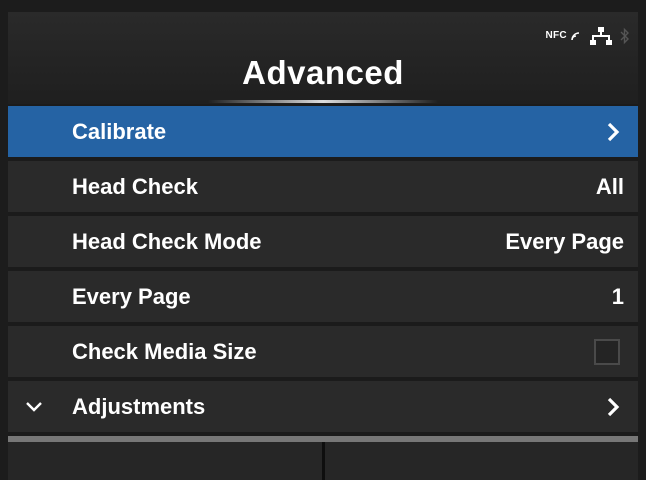 The height and width of the screenshot is (480, 646). I want to click on softkey-left, so click(166, 461).